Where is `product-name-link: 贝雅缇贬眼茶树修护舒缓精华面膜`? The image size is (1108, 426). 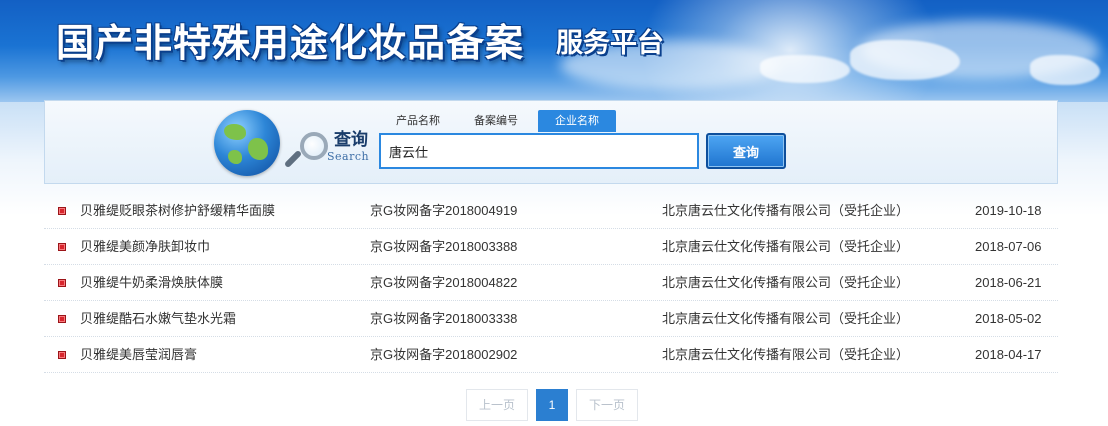 product-name-link: 贝雅缇贬眼茶树修护舒缓精华面膜 is located at coordinates (230, 210).